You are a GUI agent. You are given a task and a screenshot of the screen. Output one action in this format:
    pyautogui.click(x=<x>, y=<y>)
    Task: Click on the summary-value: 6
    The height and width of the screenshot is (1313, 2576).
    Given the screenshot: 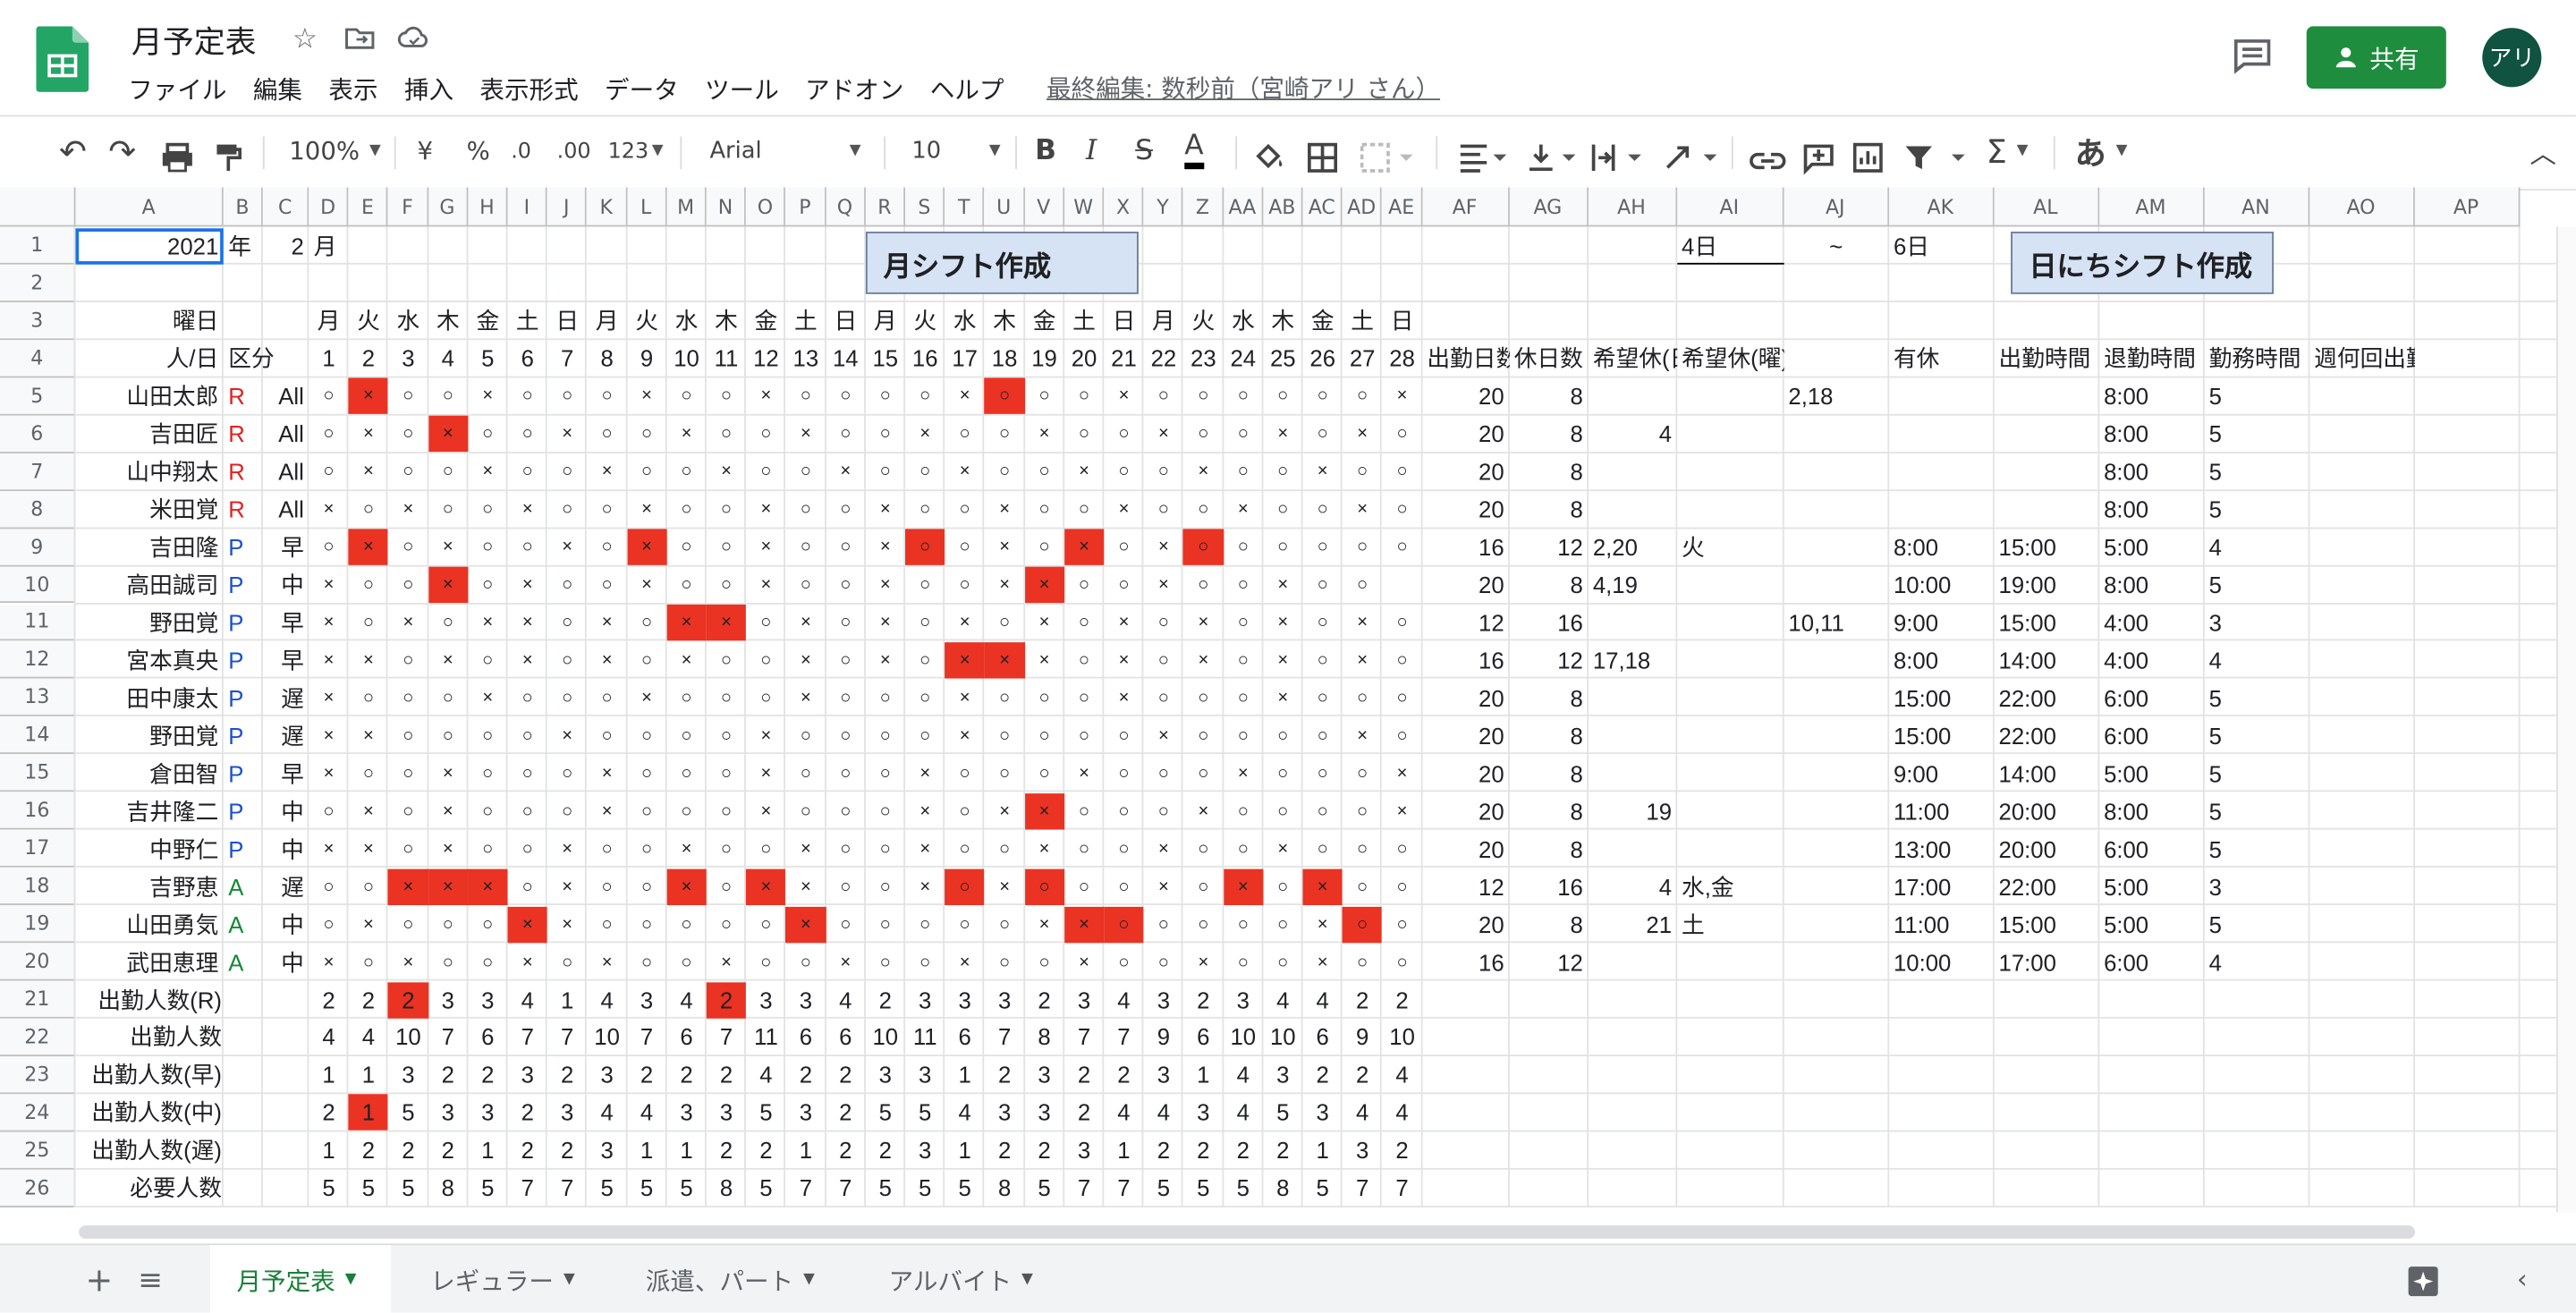 What is the action you would take?
    pyautogui.click(x=1203, y=1037)
    